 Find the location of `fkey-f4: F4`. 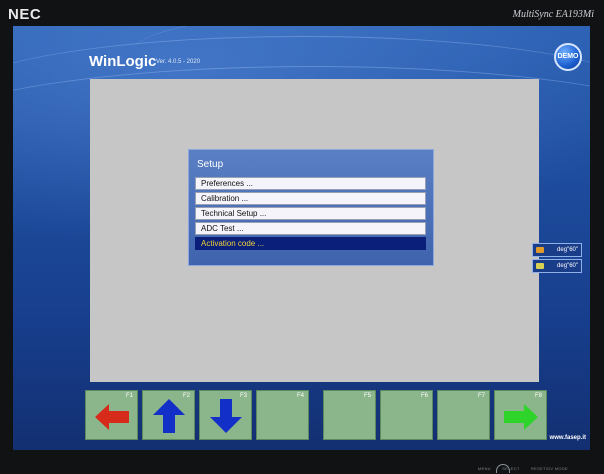

fkey-f4: F4 is located at coordinates (282, 415).